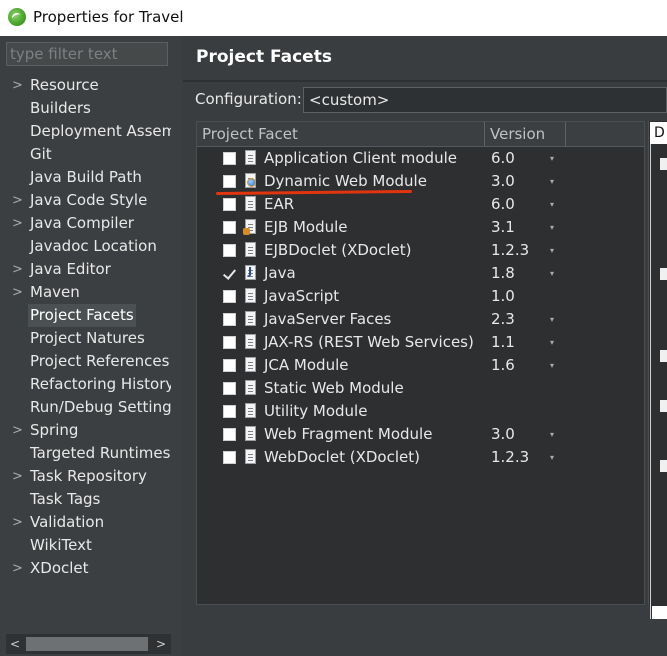 The width and height of the screenshot is (667, 656). What do you see at coordinates (86, 338) in the screenshot?
I see `sidebar-item: Project Natures` at bounding box center [86, 338].